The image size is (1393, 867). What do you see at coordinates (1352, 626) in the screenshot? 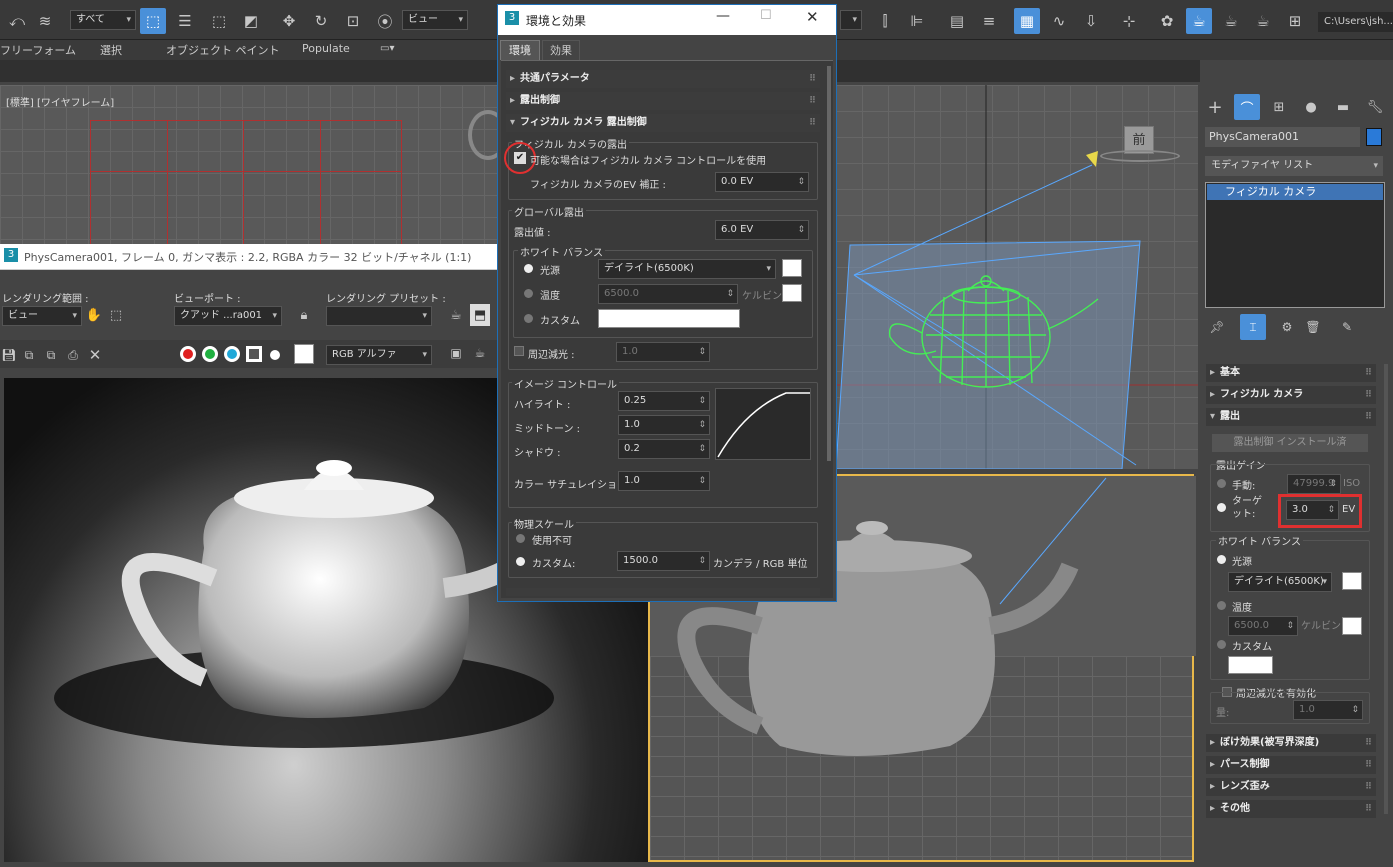
I see `right-temp-swatch` at bounding box center [1352, 626].